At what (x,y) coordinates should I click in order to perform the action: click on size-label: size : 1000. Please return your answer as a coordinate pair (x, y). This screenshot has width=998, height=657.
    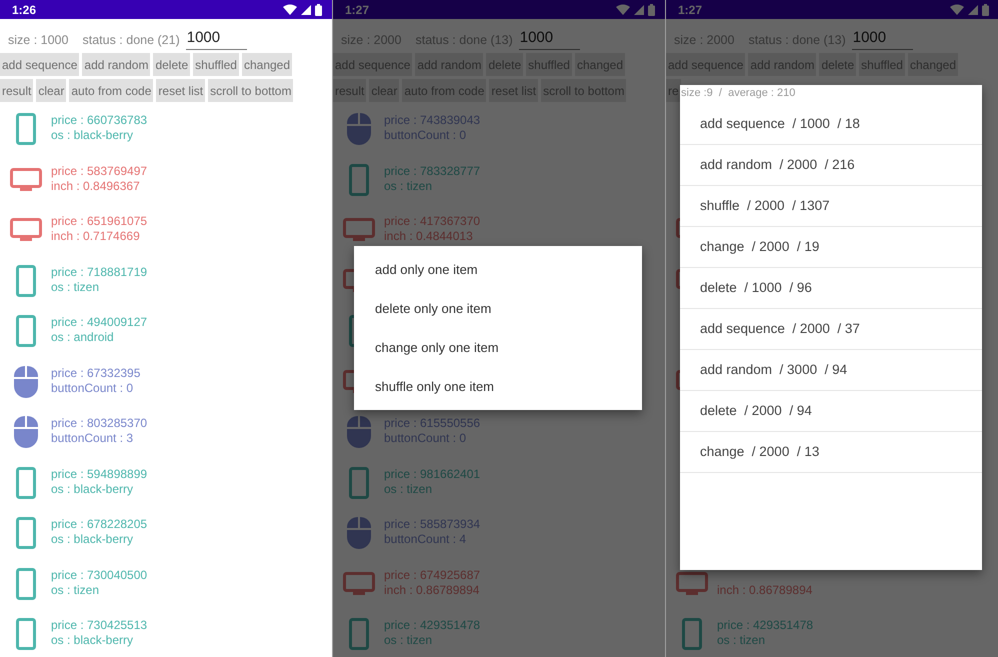
    Looking at the image, I should click on (38, 39).